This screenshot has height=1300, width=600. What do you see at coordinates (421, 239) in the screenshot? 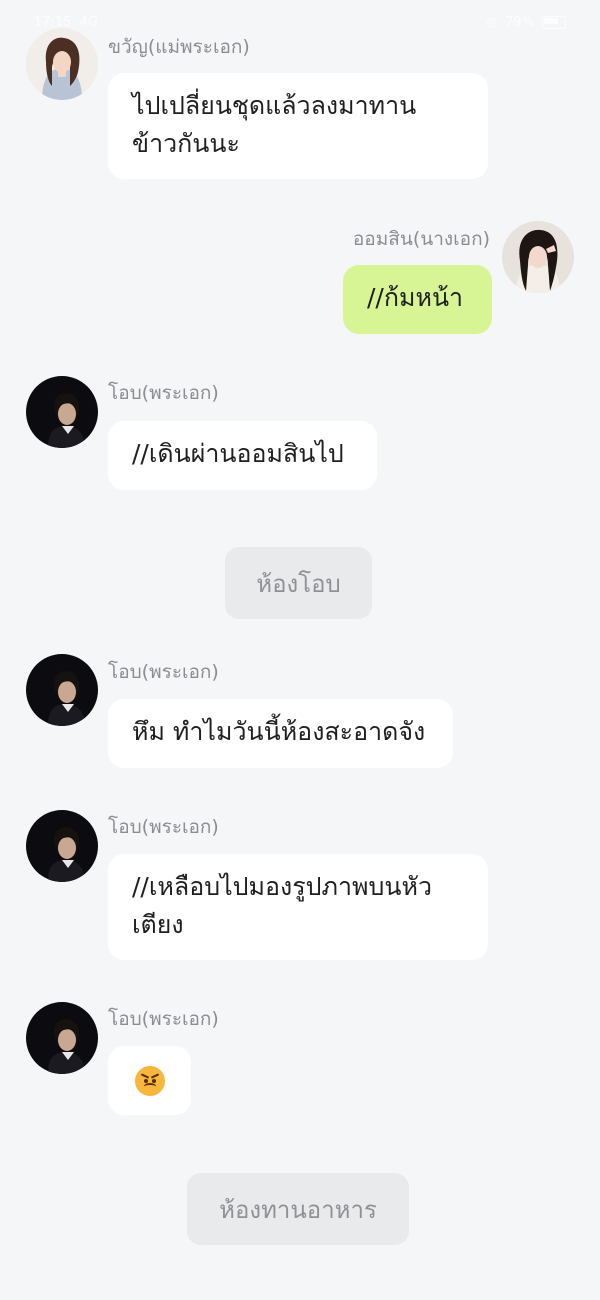
I see `sender-name: ออมสิน(นางเอก)` at bounding box center [421, 239].